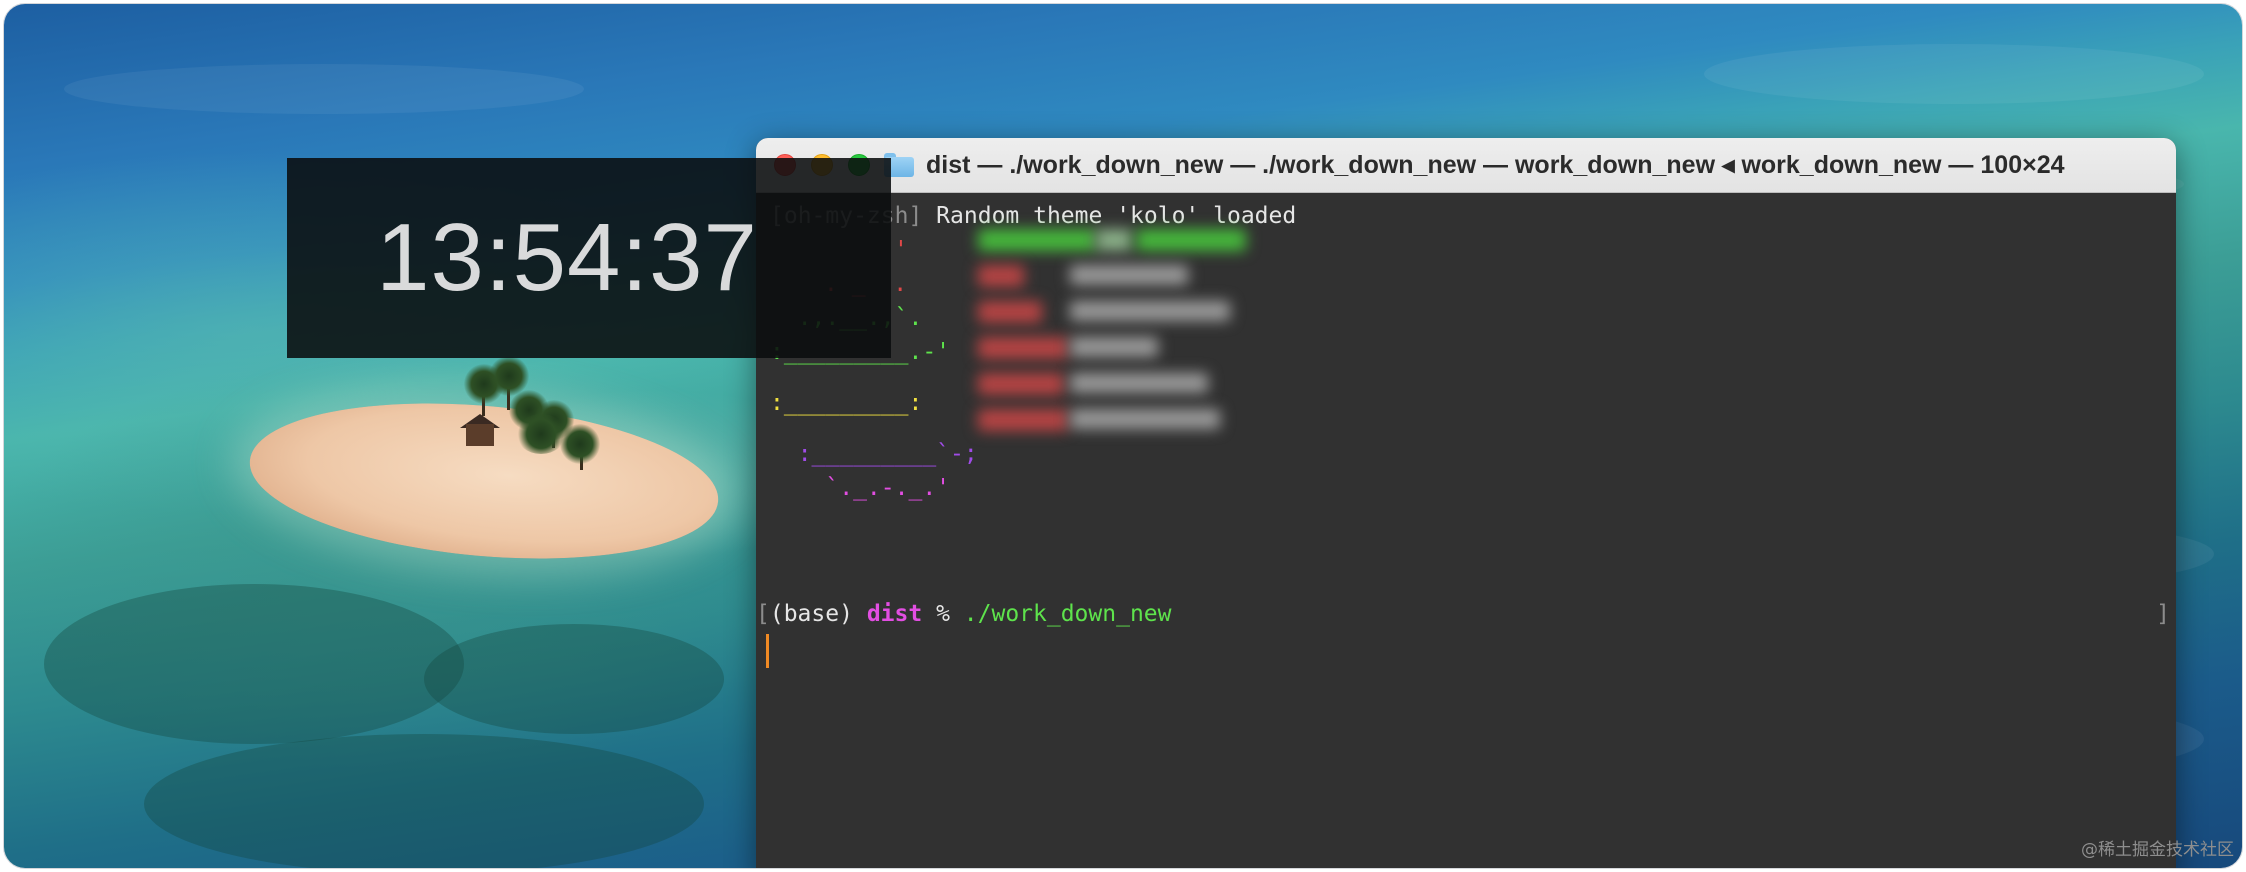  Describe the element at coordinates (1067, 614) in the screenshot. I see `prompt-command: ./work_down_new` at that location.